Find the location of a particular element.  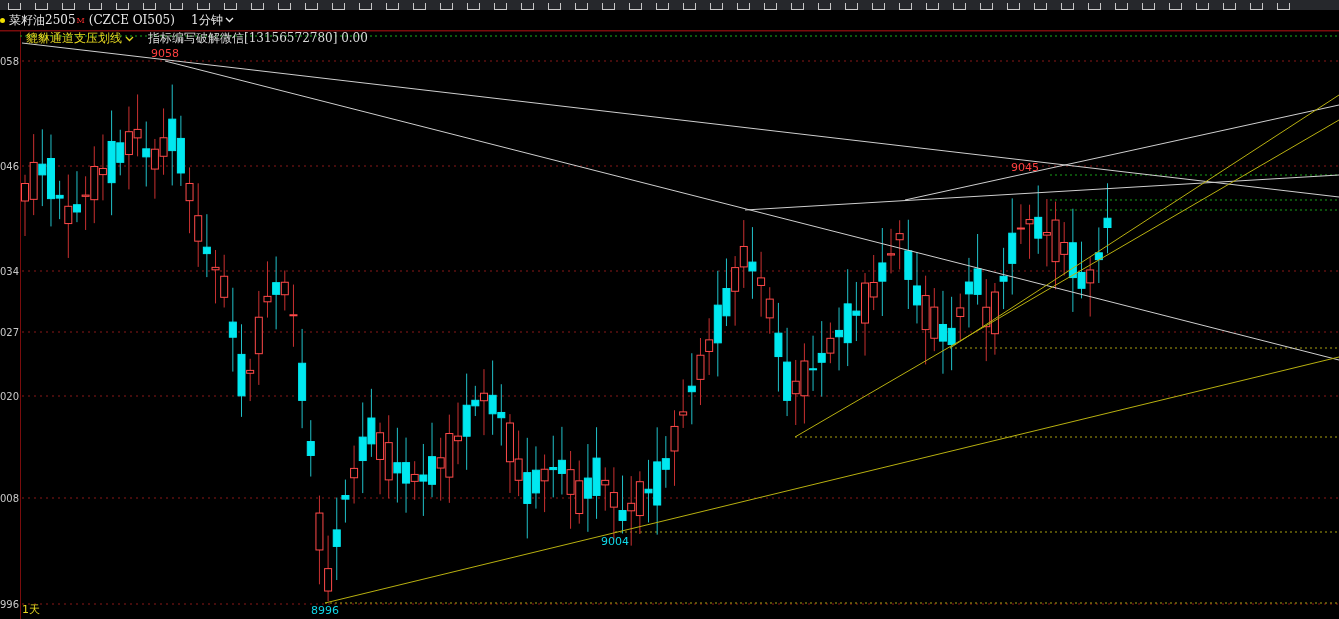

price-label: 9045 is located at coordinates (1025, 167).